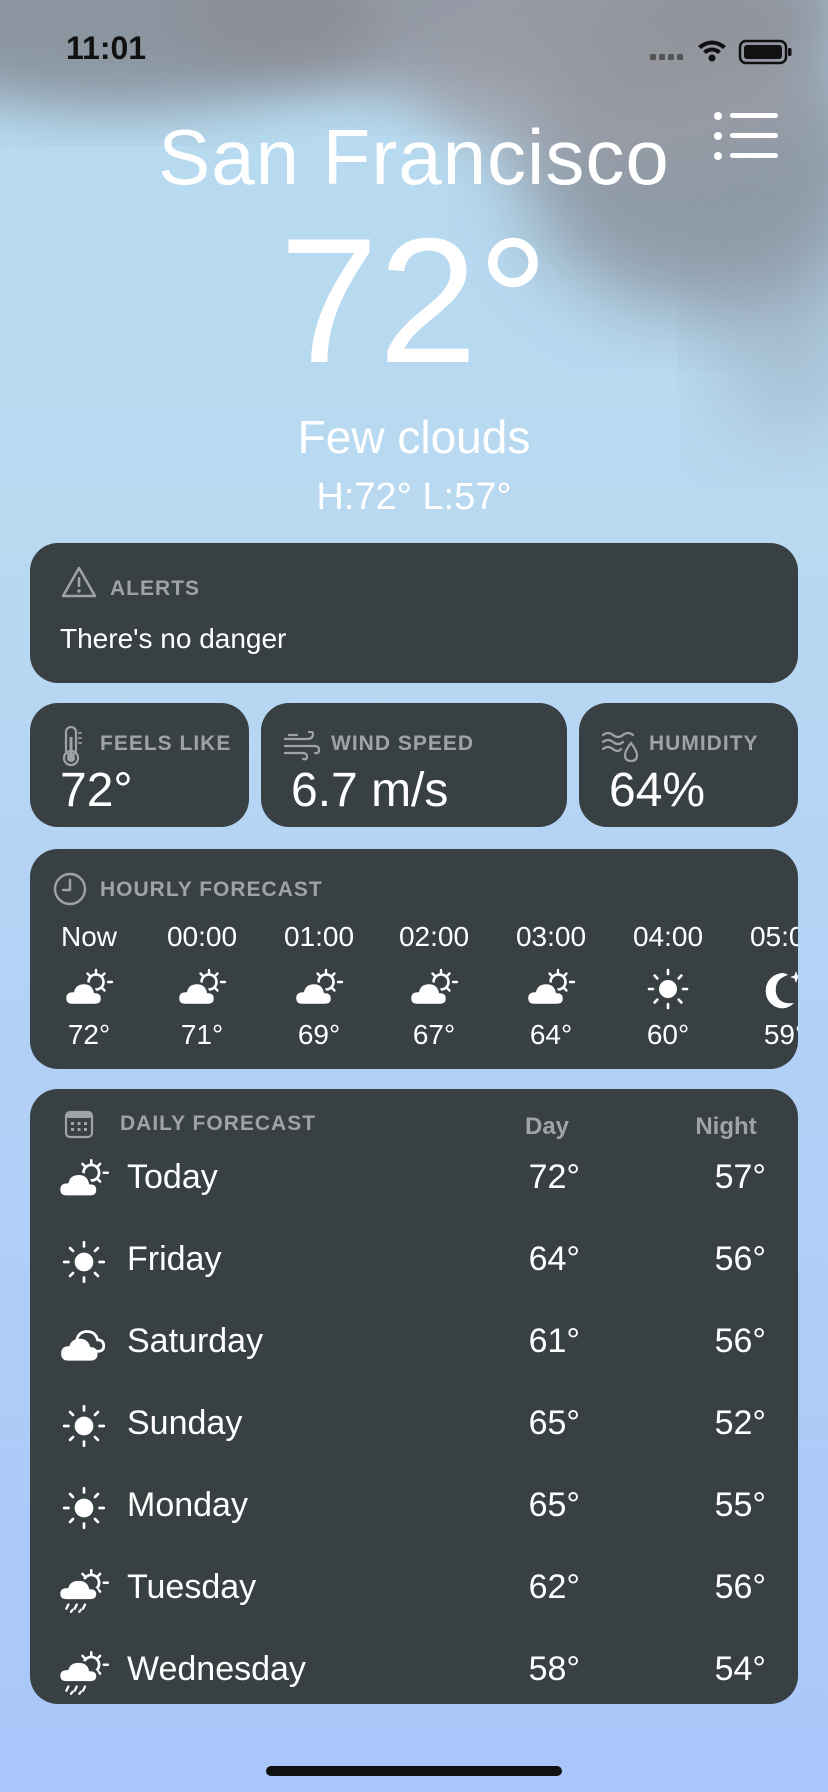  What do you see at coordinates (764, 989) in the screenshot?
I see `hourly-item: 05:00 59°` at bounding box center [764, 989].